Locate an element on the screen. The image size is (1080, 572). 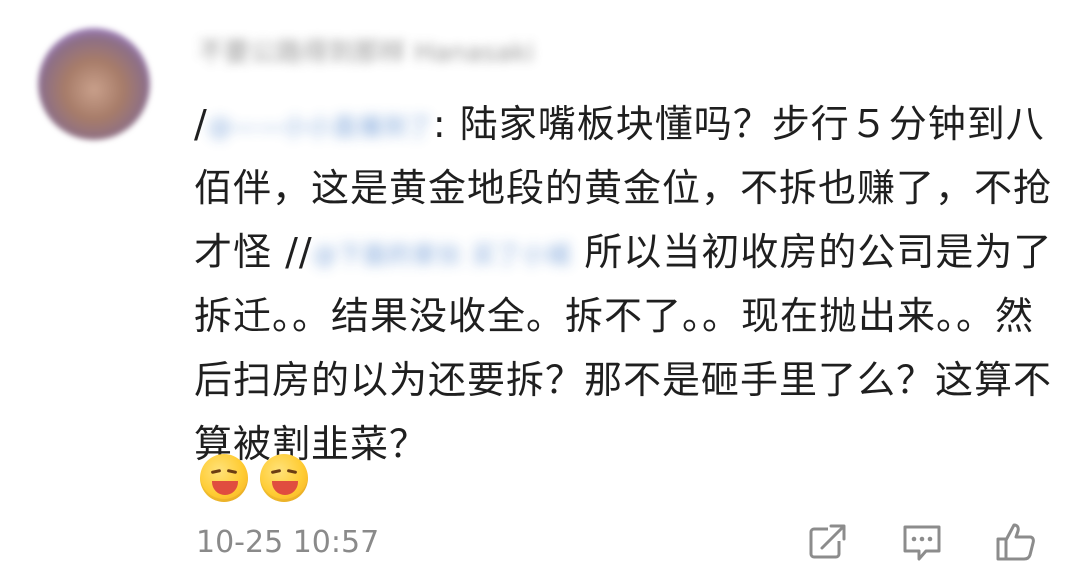
mention-link: @下面的家伙 买了小城 is located at coordinates (442, 255).